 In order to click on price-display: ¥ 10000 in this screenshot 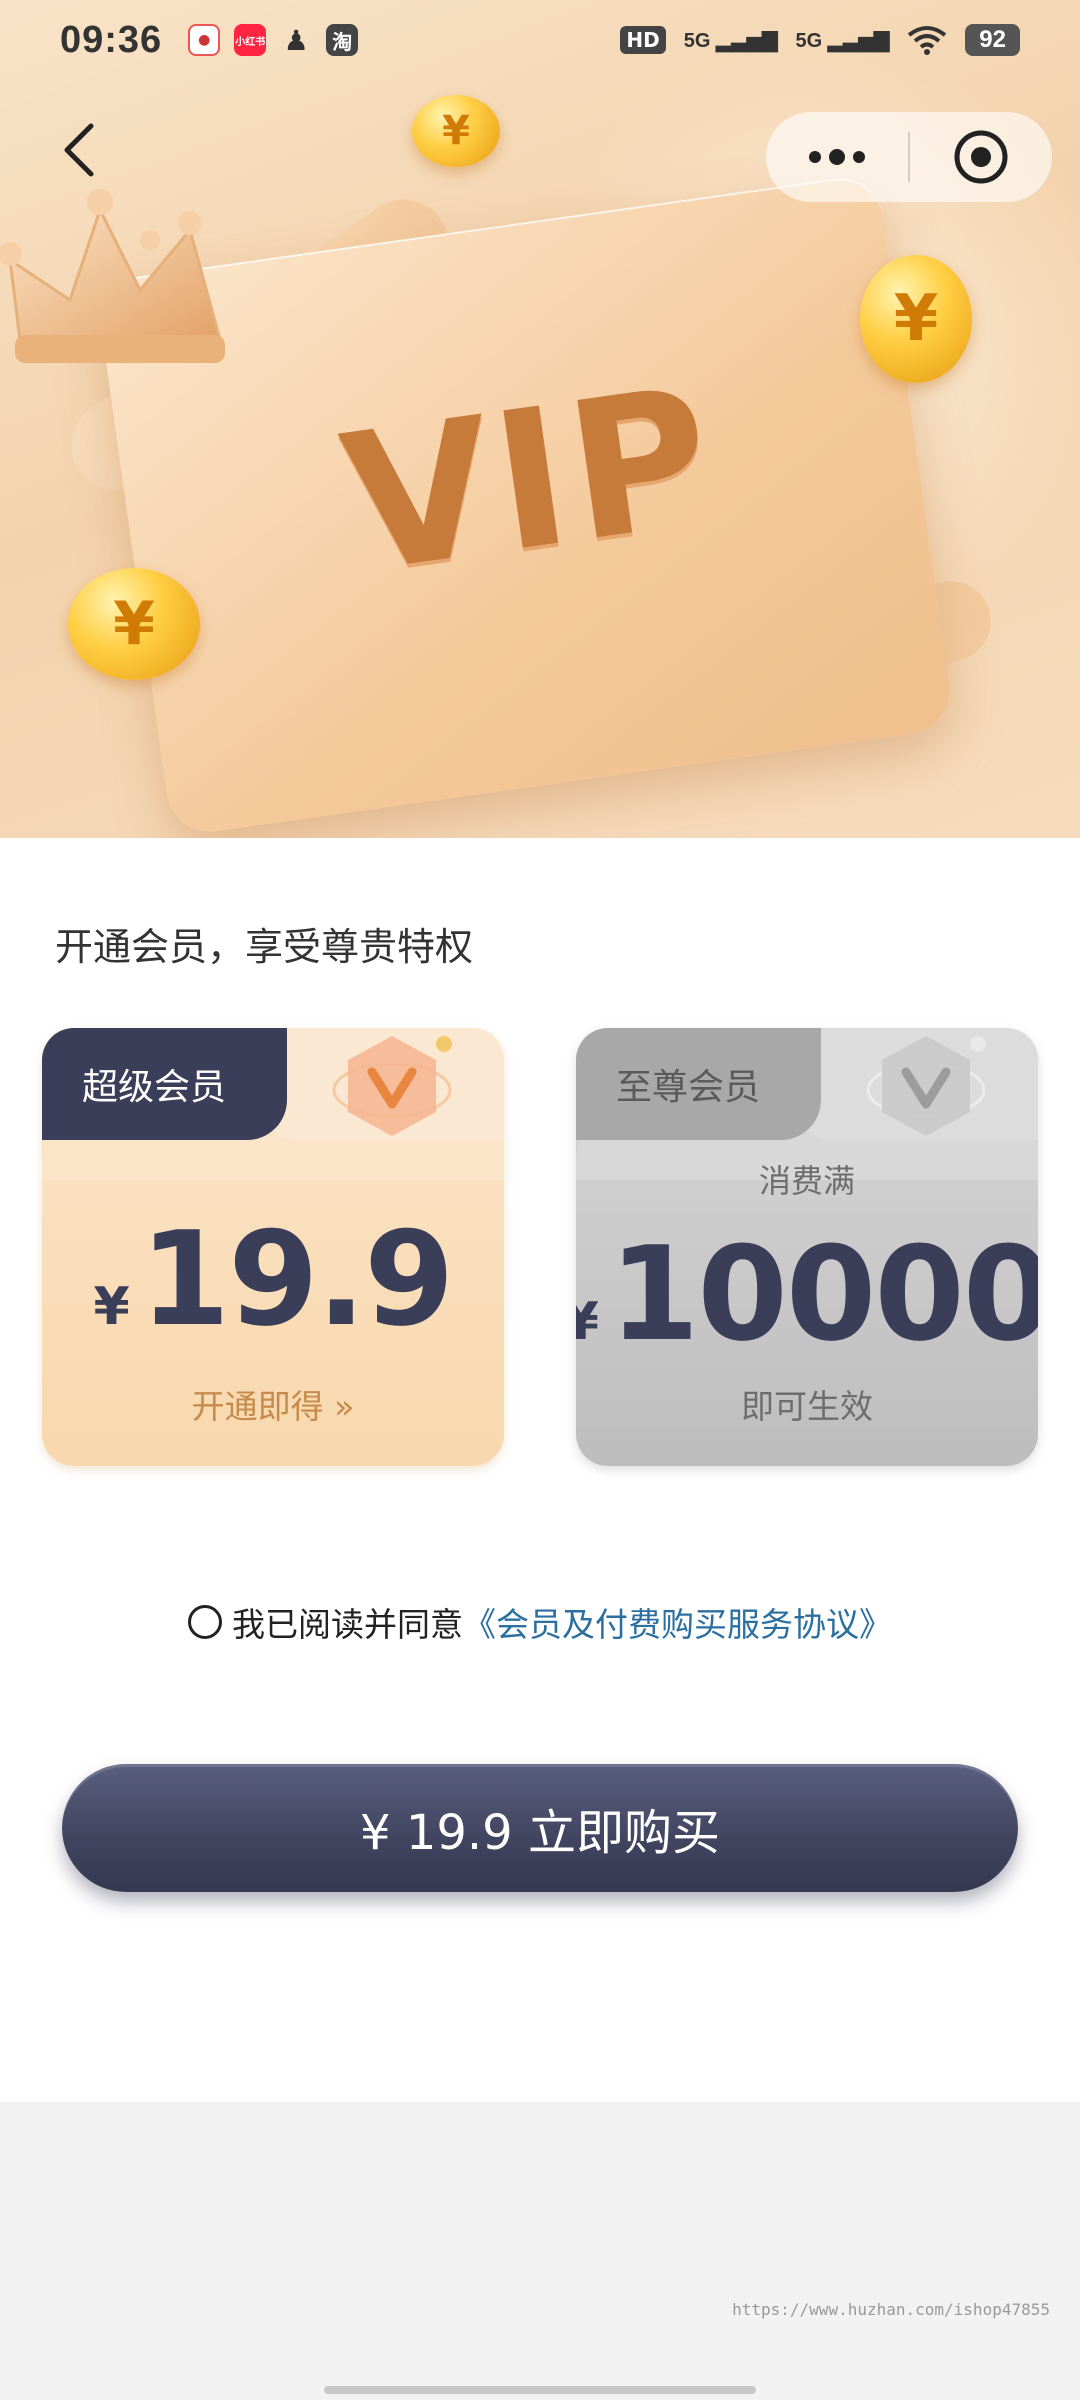, I will do `click(807, 1294)`.